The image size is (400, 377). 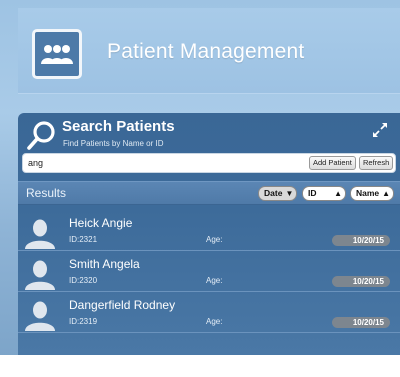 What do you see at coordinates (83, 321) in the screenshot?
I see `patient-id: ID:2319` at bounding box center [83, 321].